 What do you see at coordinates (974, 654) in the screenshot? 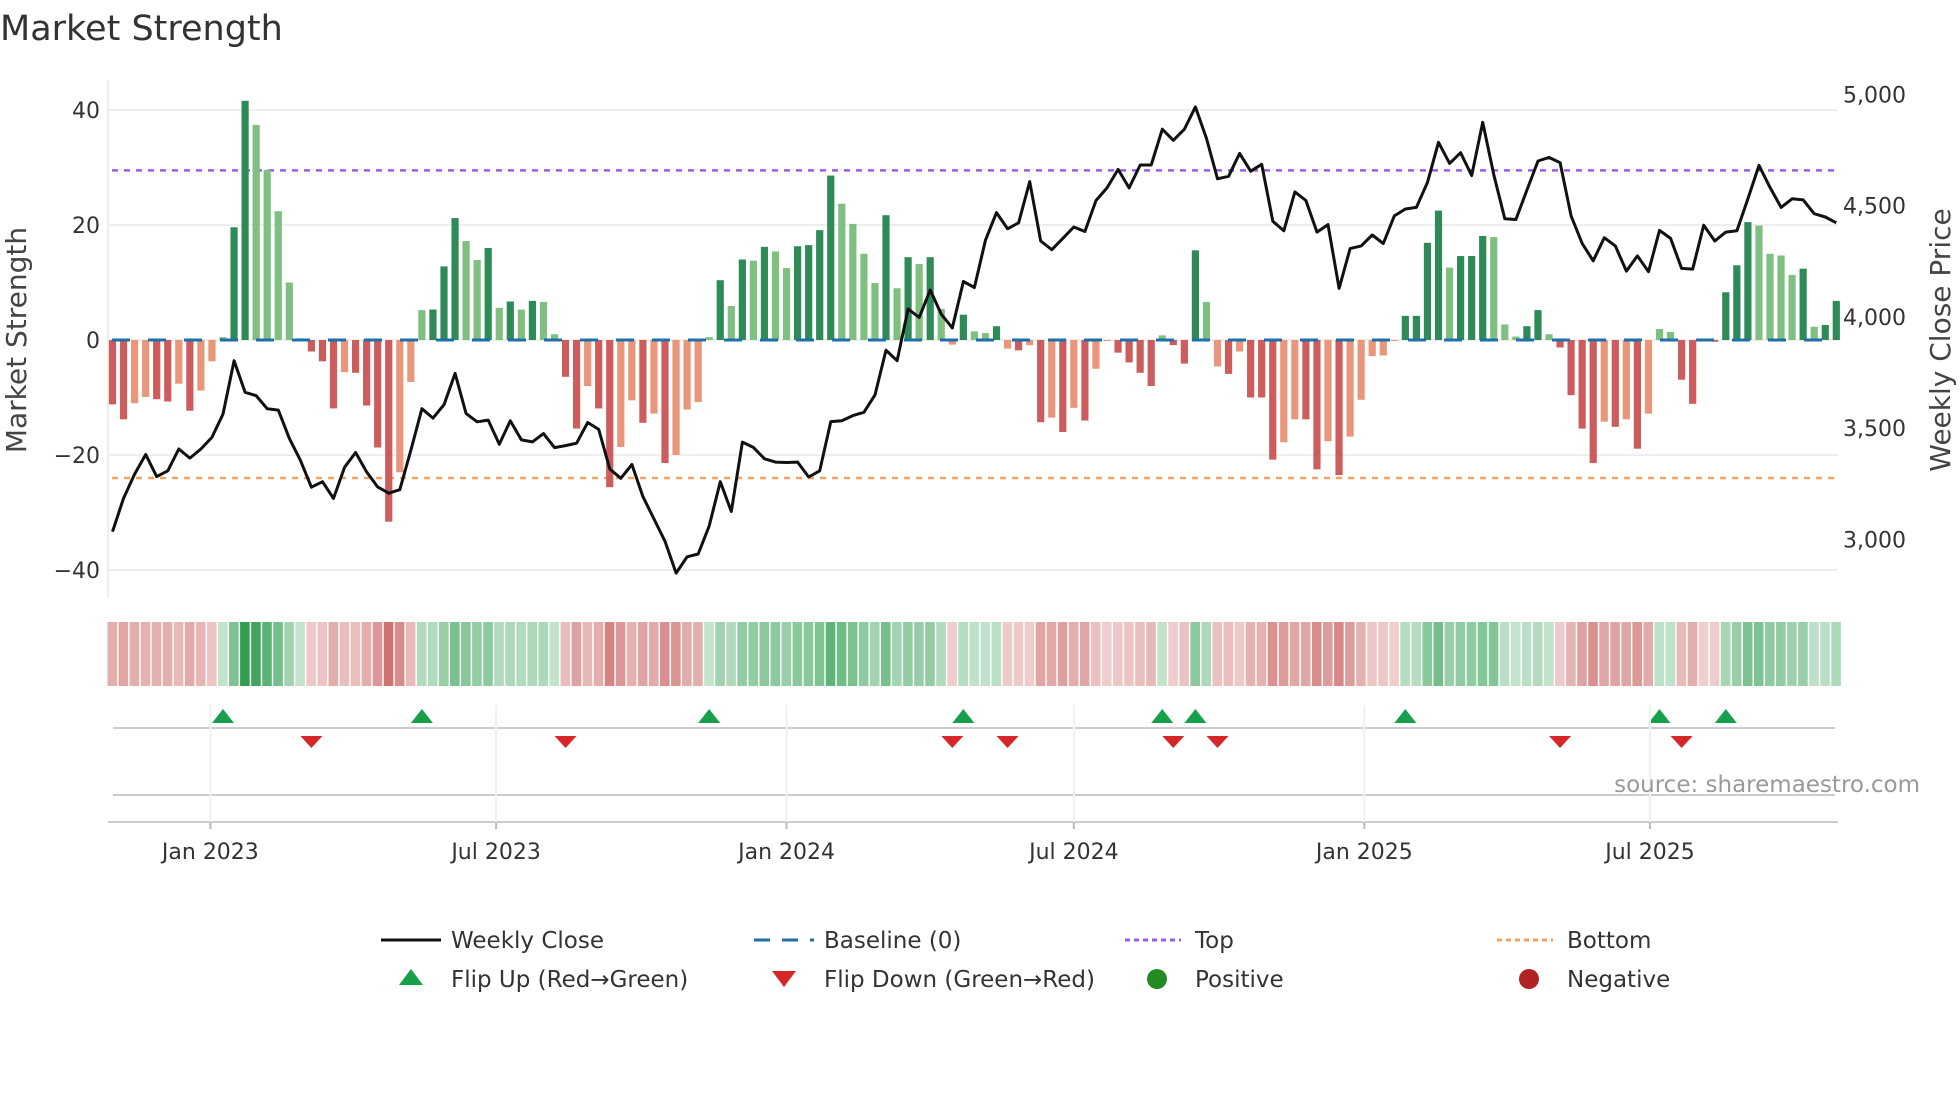
I see `strength-heat-strip` at bounding box center [974, 654].